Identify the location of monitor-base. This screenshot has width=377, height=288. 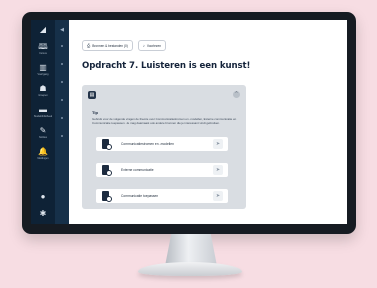
(190, 269).